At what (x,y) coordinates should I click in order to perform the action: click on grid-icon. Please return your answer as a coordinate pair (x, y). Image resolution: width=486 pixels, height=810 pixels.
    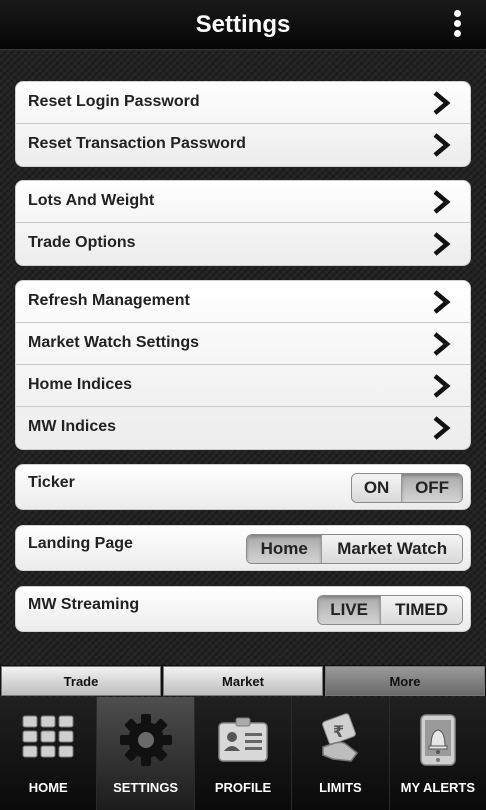
    Looking at the image, I should click on (48, 736).